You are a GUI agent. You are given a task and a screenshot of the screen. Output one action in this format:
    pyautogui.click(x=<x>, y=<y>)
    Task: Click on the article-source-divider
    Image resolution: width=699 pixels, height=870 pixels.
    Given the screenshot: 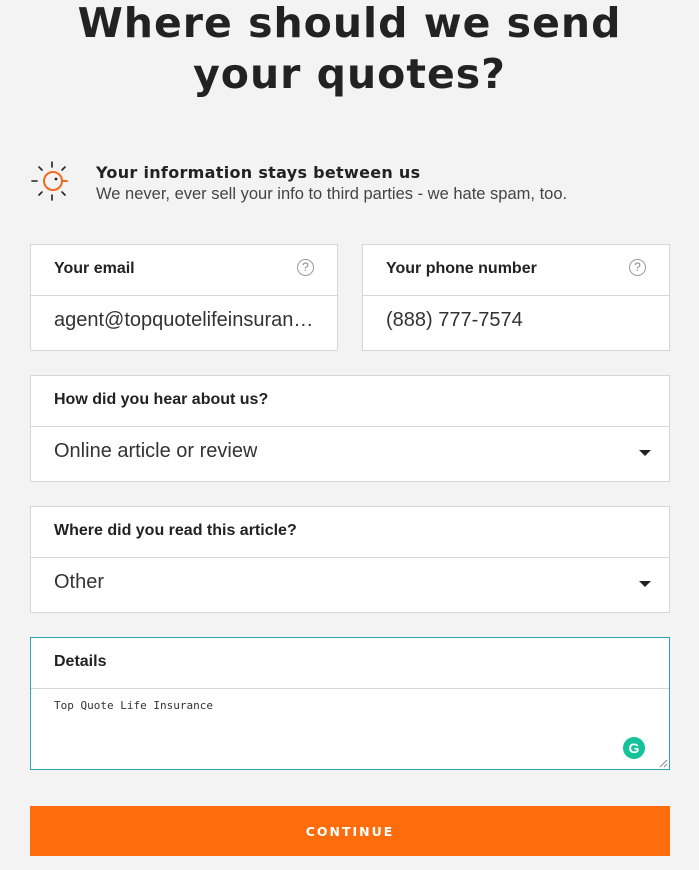 What is the action you would take?
    pyautogui.click(x=350, y=557)
    